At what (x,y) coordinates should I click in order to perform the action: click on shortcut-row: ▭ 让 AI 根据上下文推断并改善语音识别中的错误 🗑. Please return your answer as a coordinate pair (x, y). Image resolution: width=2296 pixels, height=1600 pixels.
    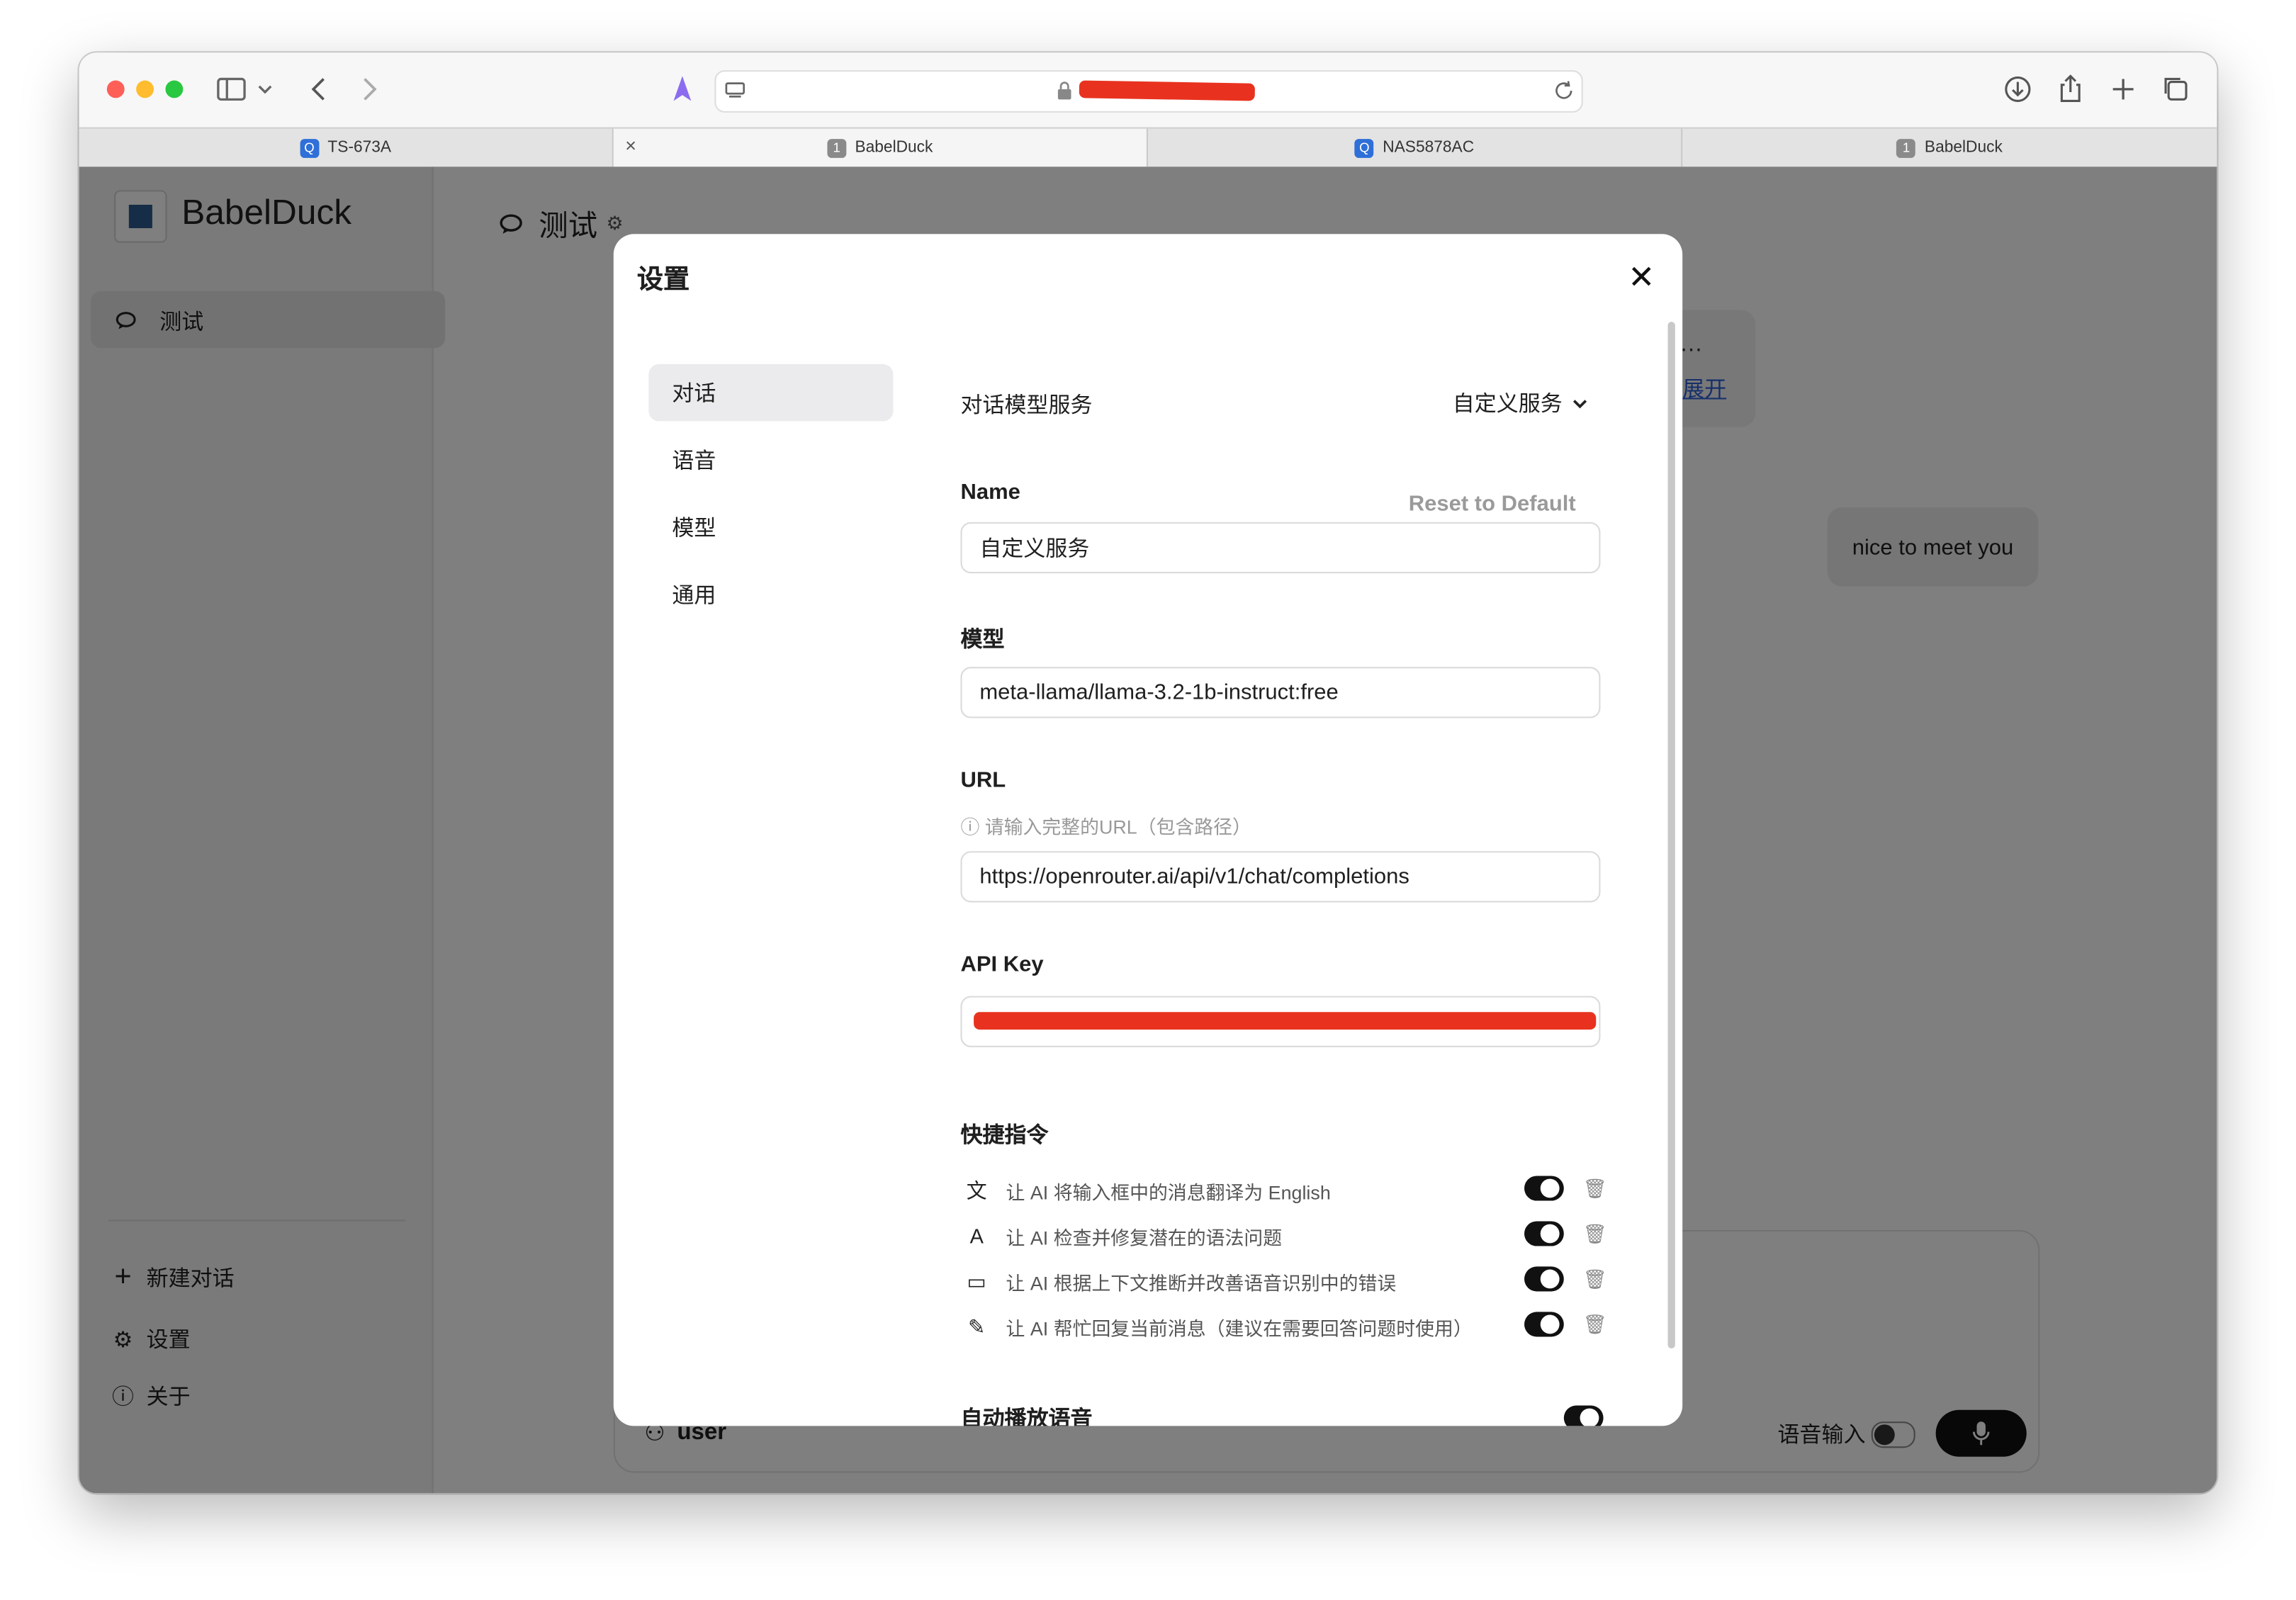
    Looking at the image, I should click on (1283, 1281).